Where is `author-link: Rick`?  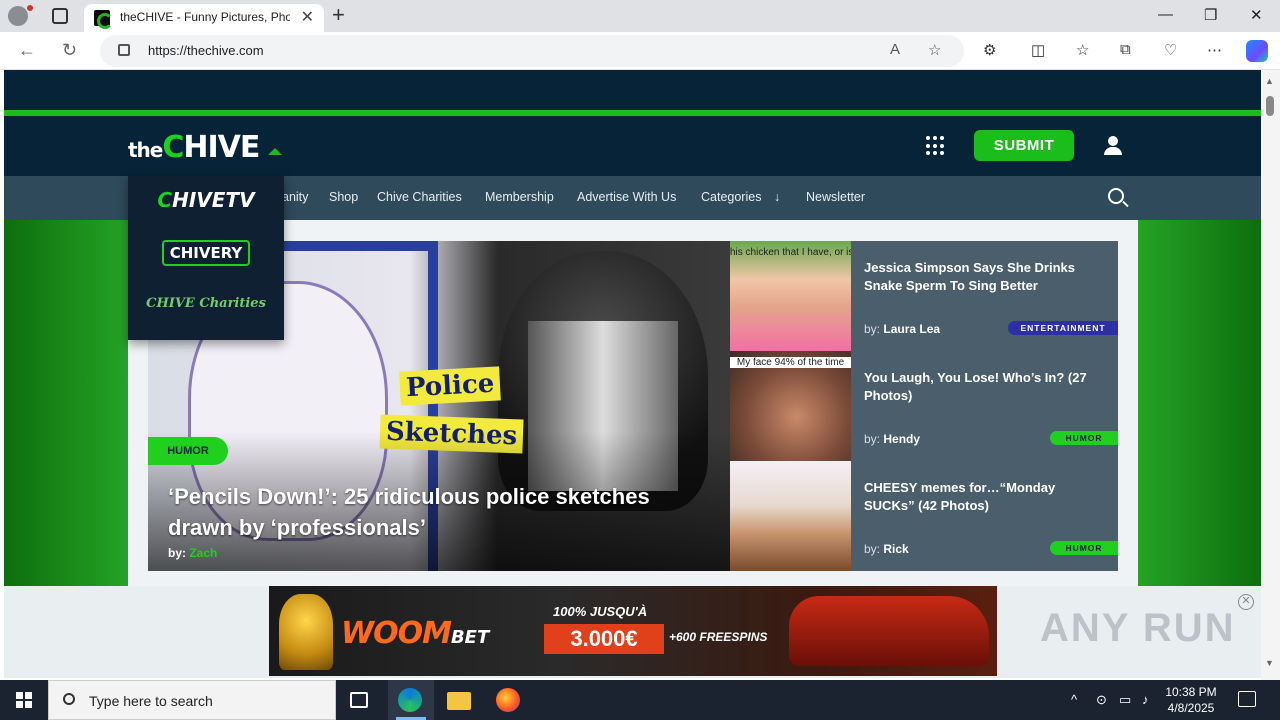 author-link: Rick is located at coordinates (895, 549).